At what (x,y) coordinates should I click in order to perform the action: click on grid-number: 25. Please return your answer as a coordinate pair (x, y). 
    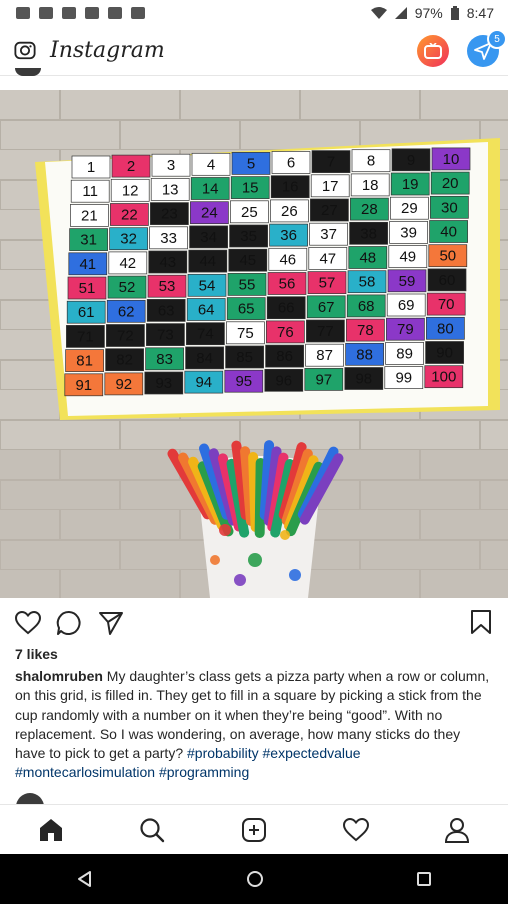
    Looking at the image, I should click on (249, 212).